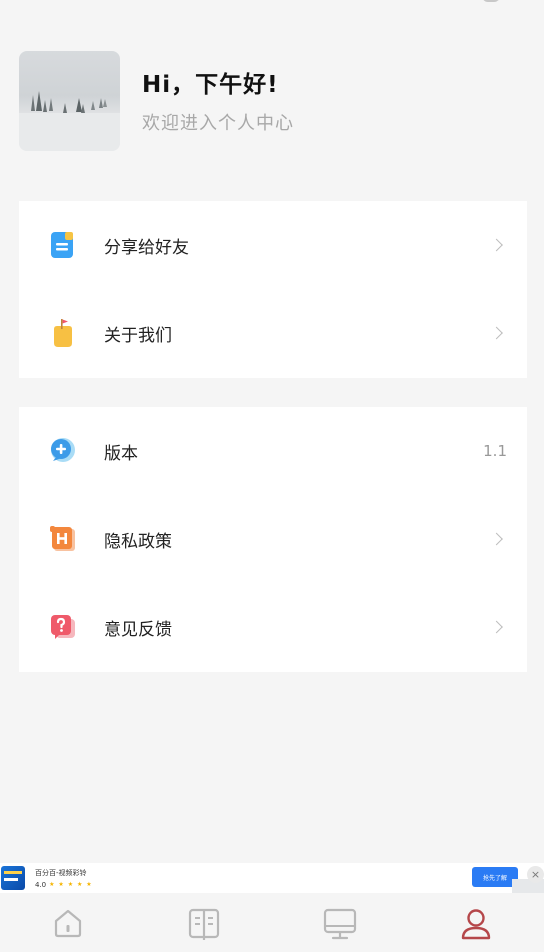 Image resolution: width=544 pixels, height=952 pixels. I want to click on home-icon, so click(68, 923).